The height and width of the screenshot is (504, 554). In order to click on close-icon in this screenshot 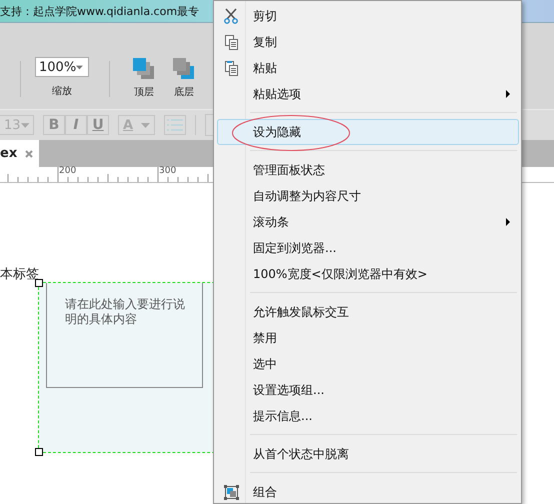, I will do `click(29, 154)`.